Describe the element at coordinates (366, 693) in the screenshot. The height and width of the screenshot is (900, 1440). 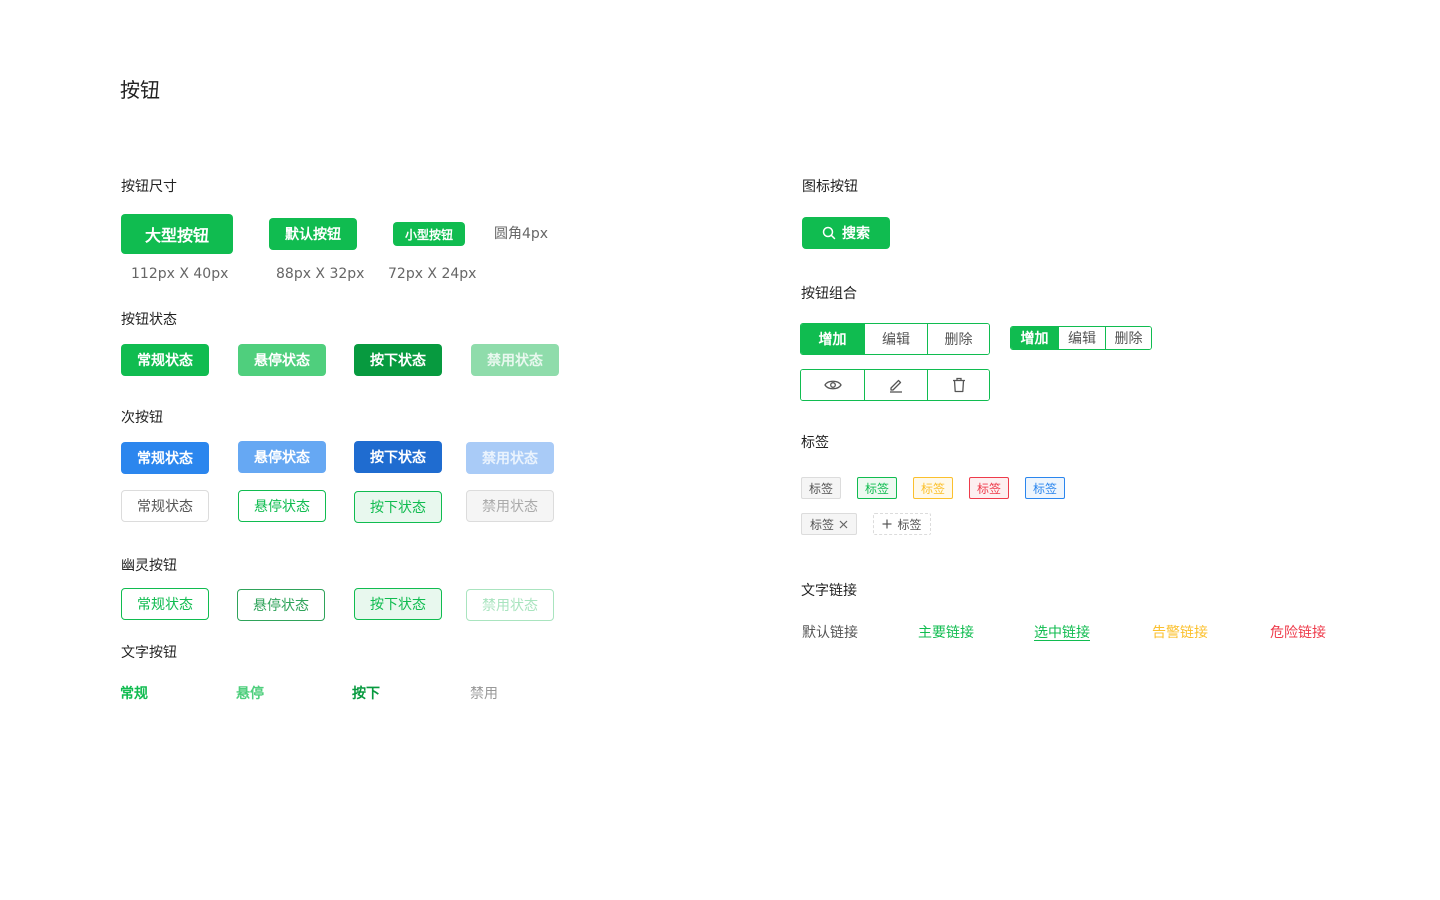
I see `text-pressed-button: 按下` at that location.